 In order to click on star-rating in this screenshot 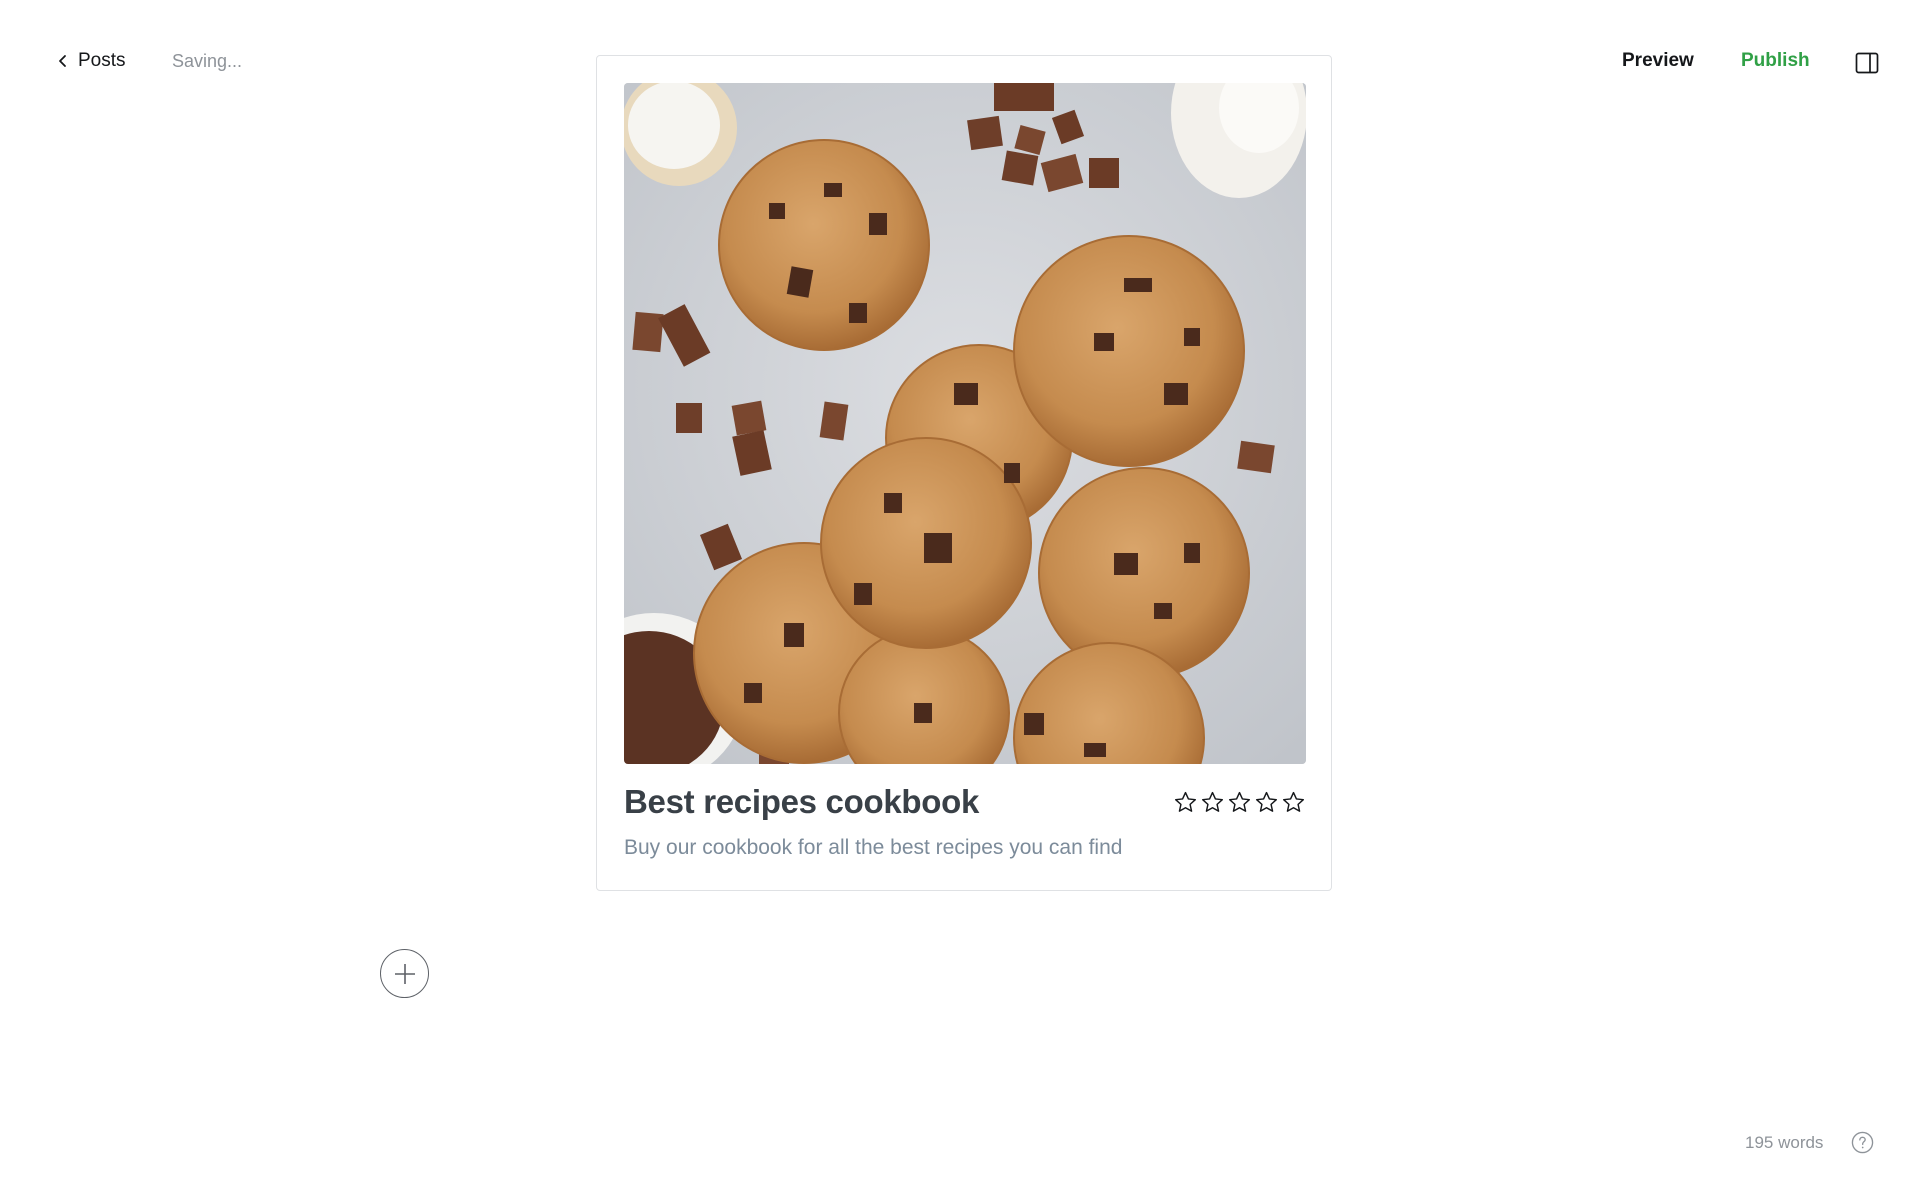, I will do `click(1239, 802)`.